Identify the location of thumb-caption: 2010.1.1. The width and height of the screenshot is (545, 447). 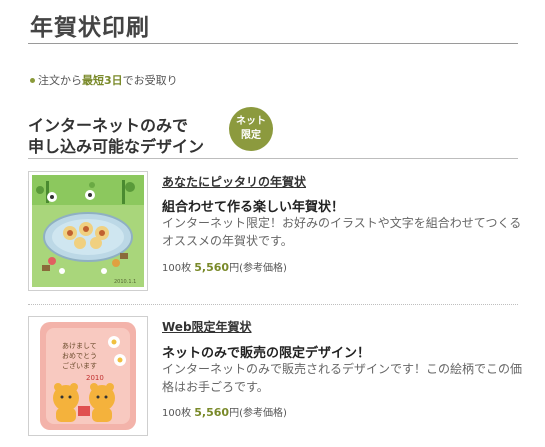
(125, 282).